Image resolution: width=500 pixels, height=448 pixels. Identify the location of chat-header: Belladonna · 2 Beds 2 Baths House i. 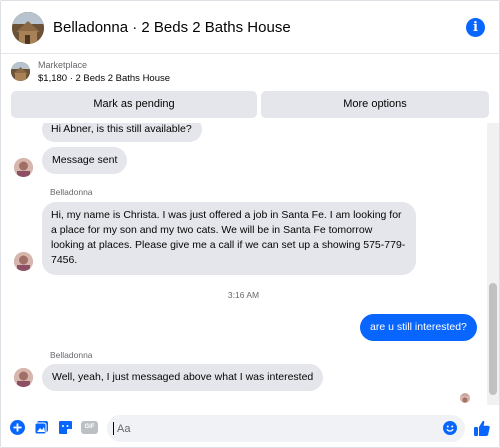
(250, 27).